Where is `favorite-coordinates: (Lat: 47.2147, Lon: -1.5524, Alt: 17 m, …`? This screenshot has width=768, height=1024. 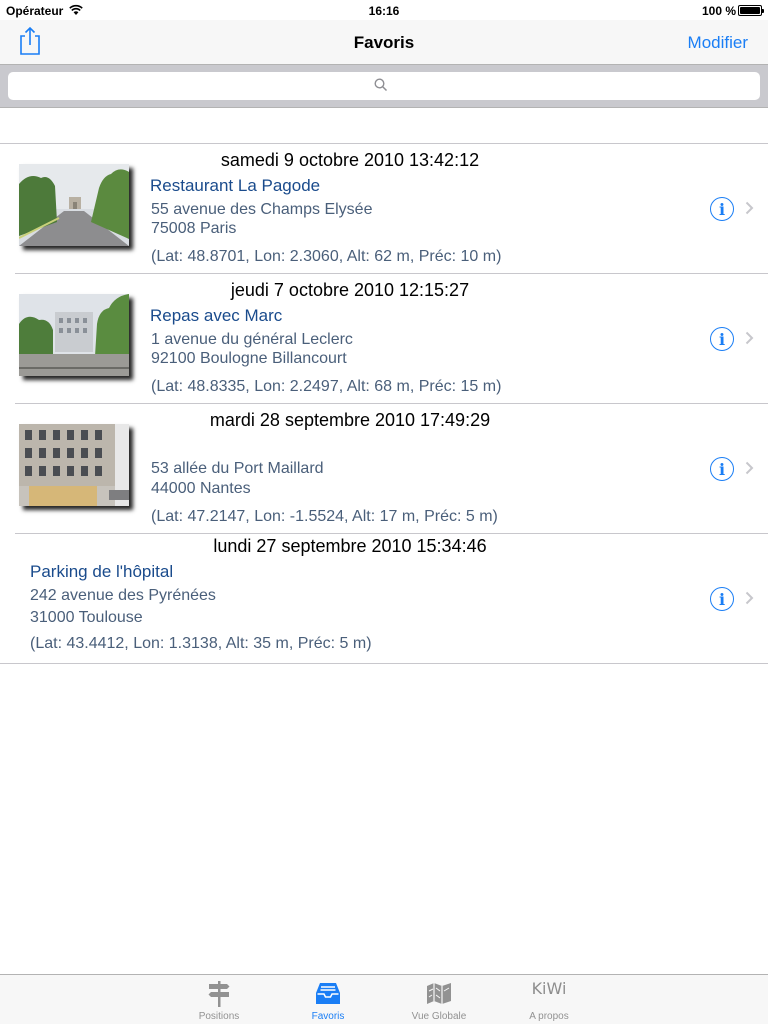 favorite-coordinates: (Lat: 47.2147, Lon: -1.5524, Alt: 17 m, … is located at coordinates (324, 516).